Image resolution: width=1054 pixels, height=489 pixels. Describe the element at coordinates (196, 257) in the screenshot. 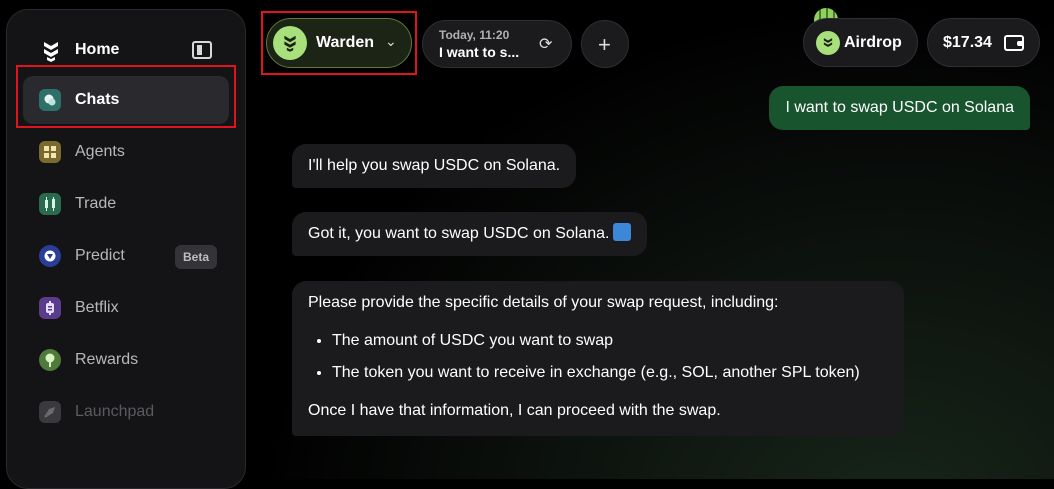

I see `beta-badge: Beta` at that location.